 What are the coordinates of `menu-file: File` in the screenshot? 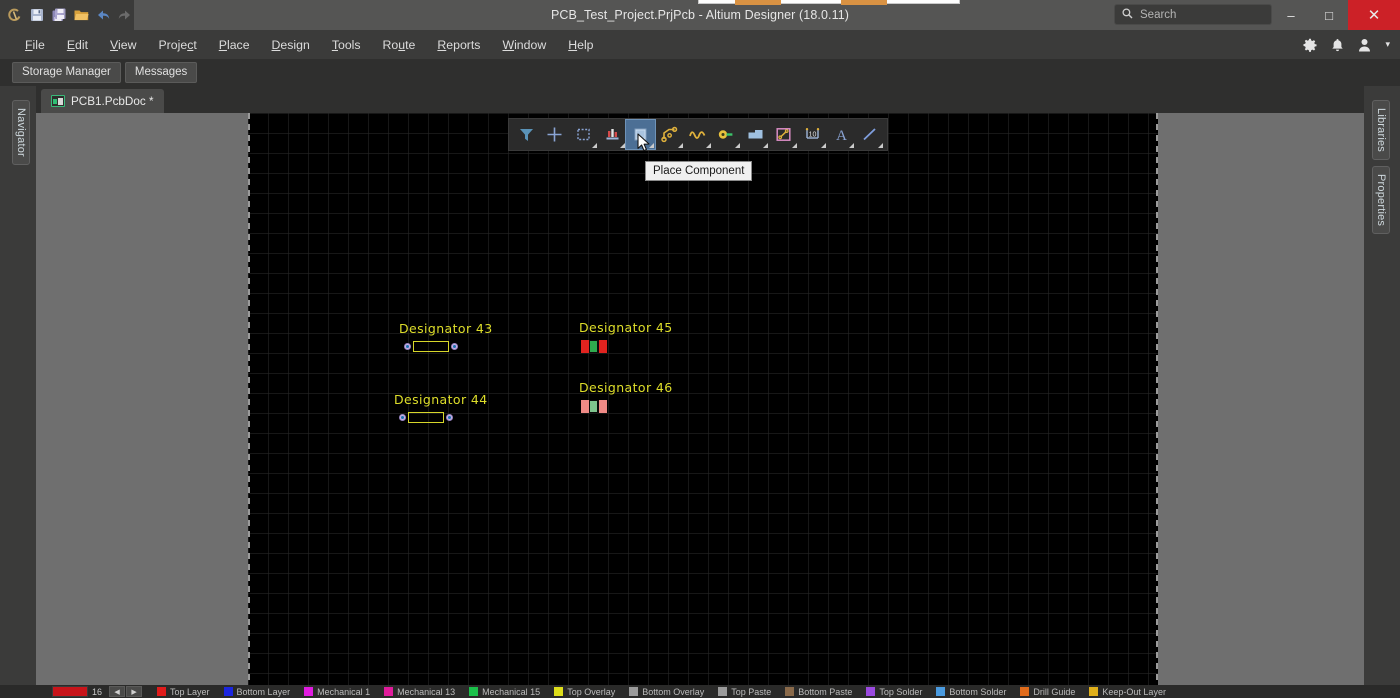 It's located at (35, 45).